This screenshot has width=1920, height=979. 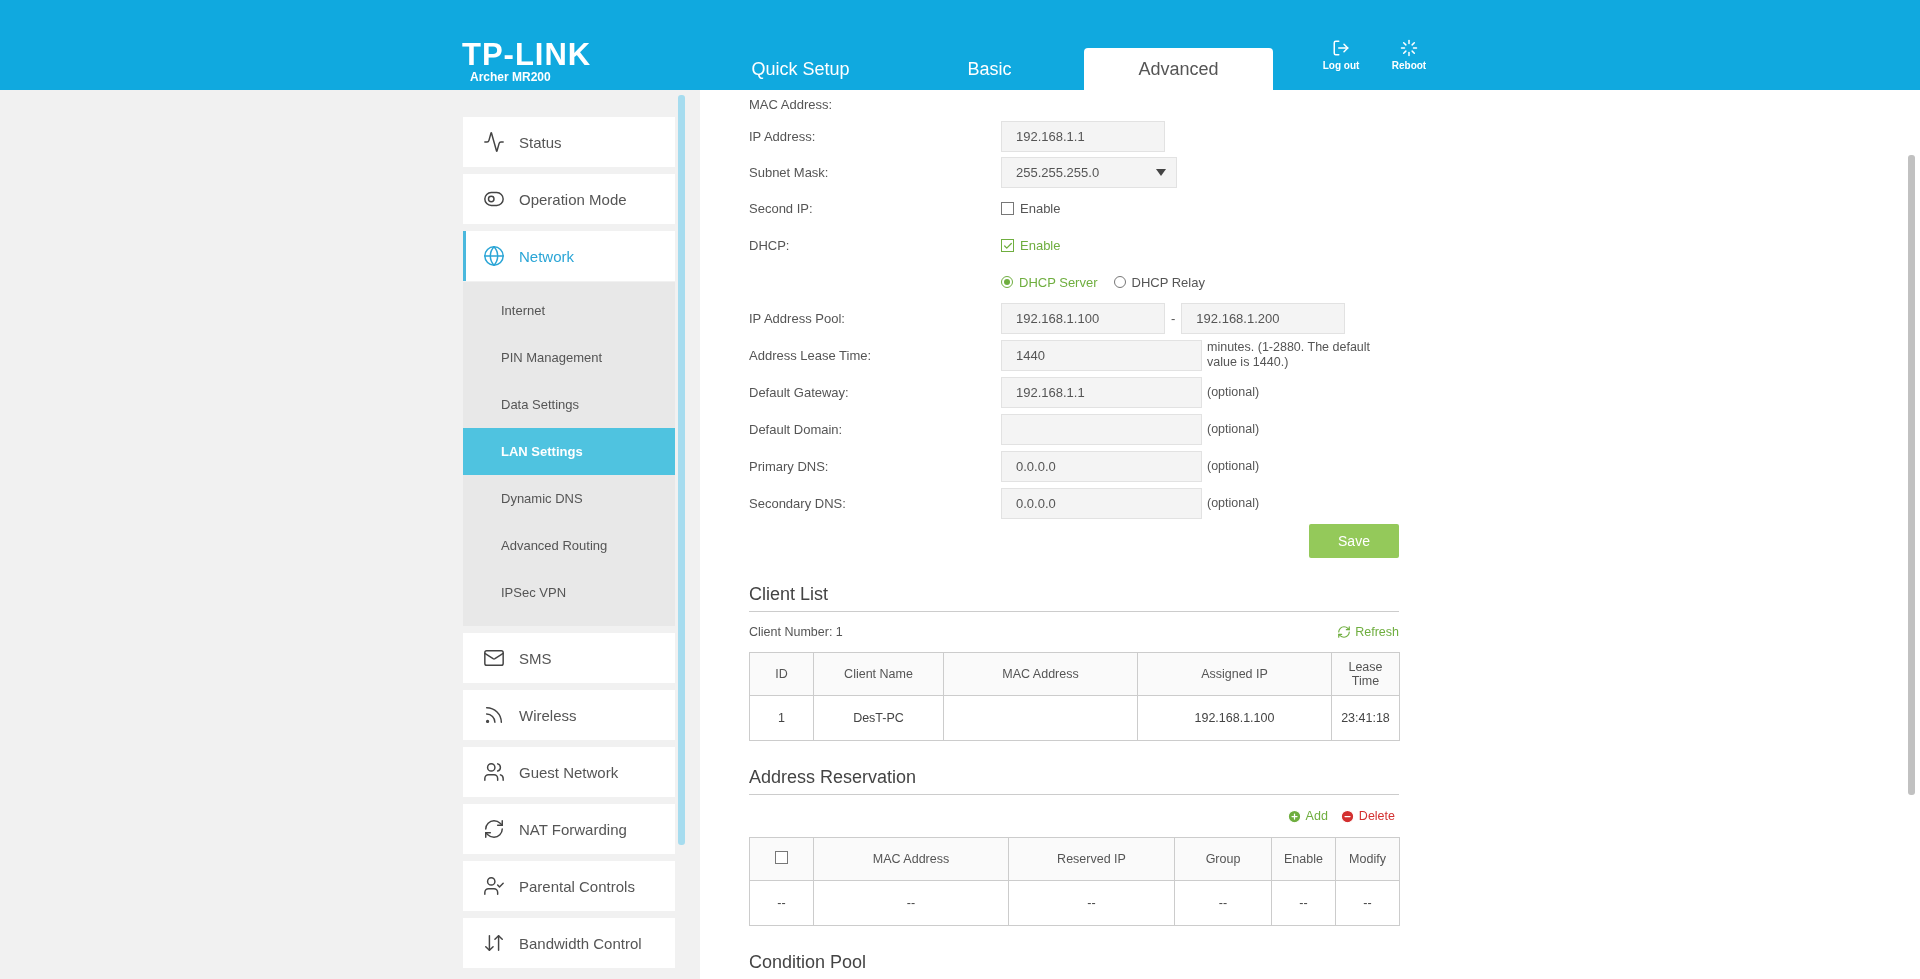 What do you see at coordinates (1365, 674) in the screenshot?
I see `column-header: Lease Time` at bounding box center [1365, 674].